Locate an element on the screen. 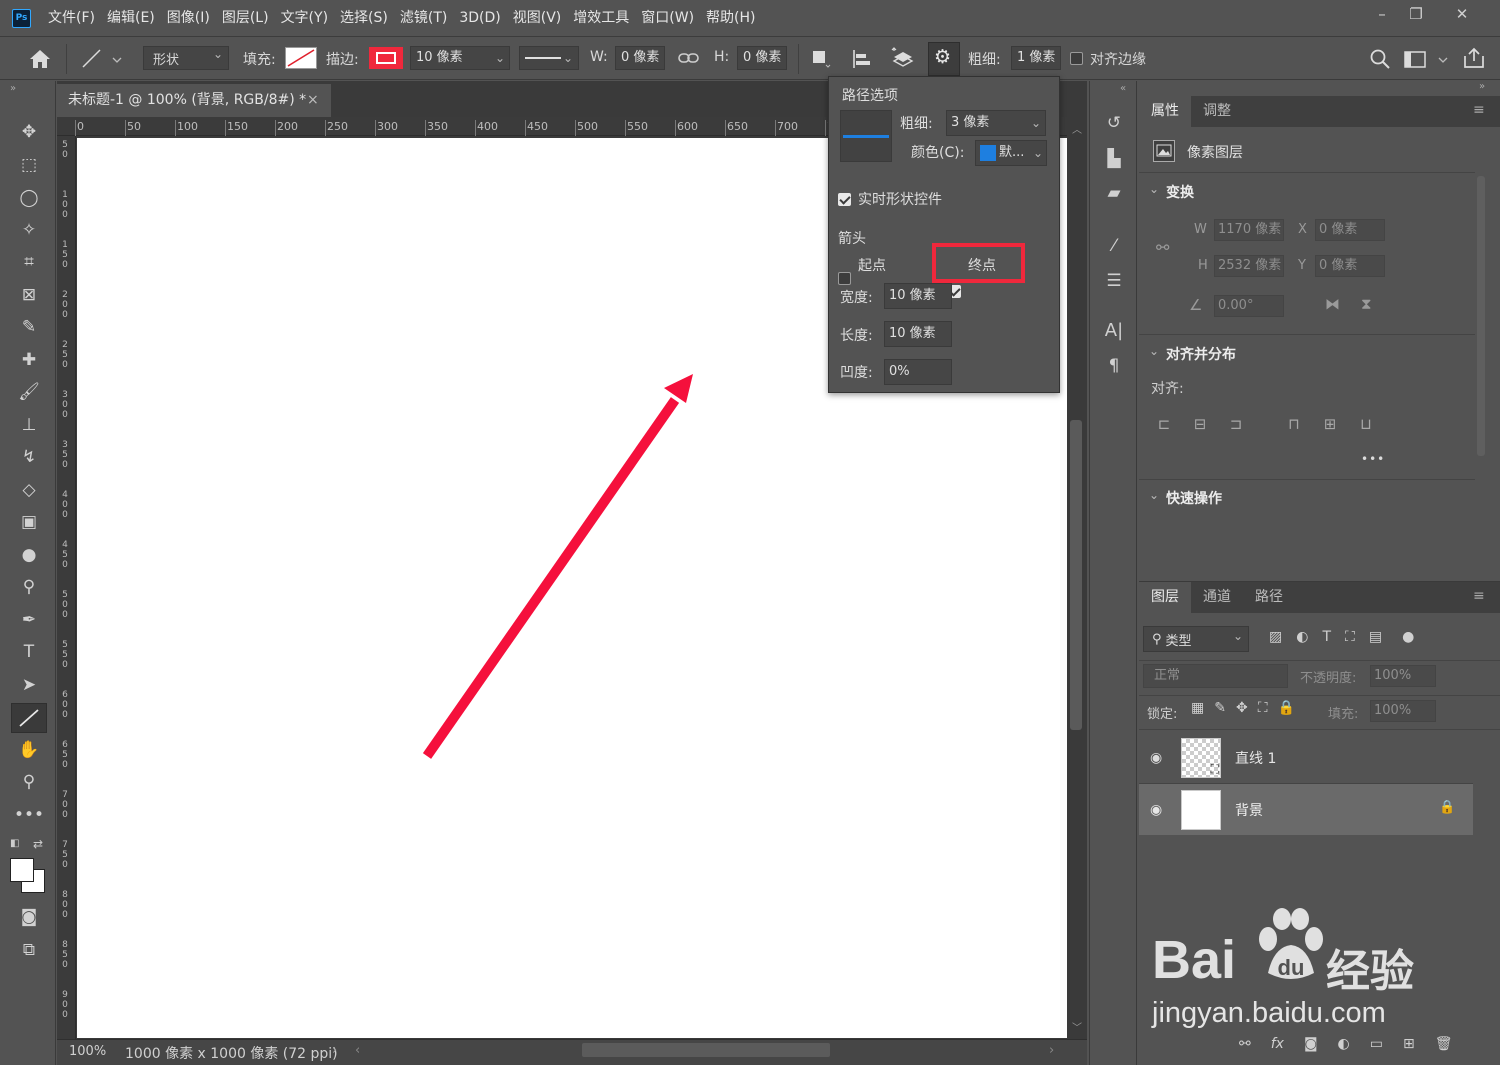 The height and width of the screenshot is (1065, 1500). link-icon is located at coordinates (689, 58).